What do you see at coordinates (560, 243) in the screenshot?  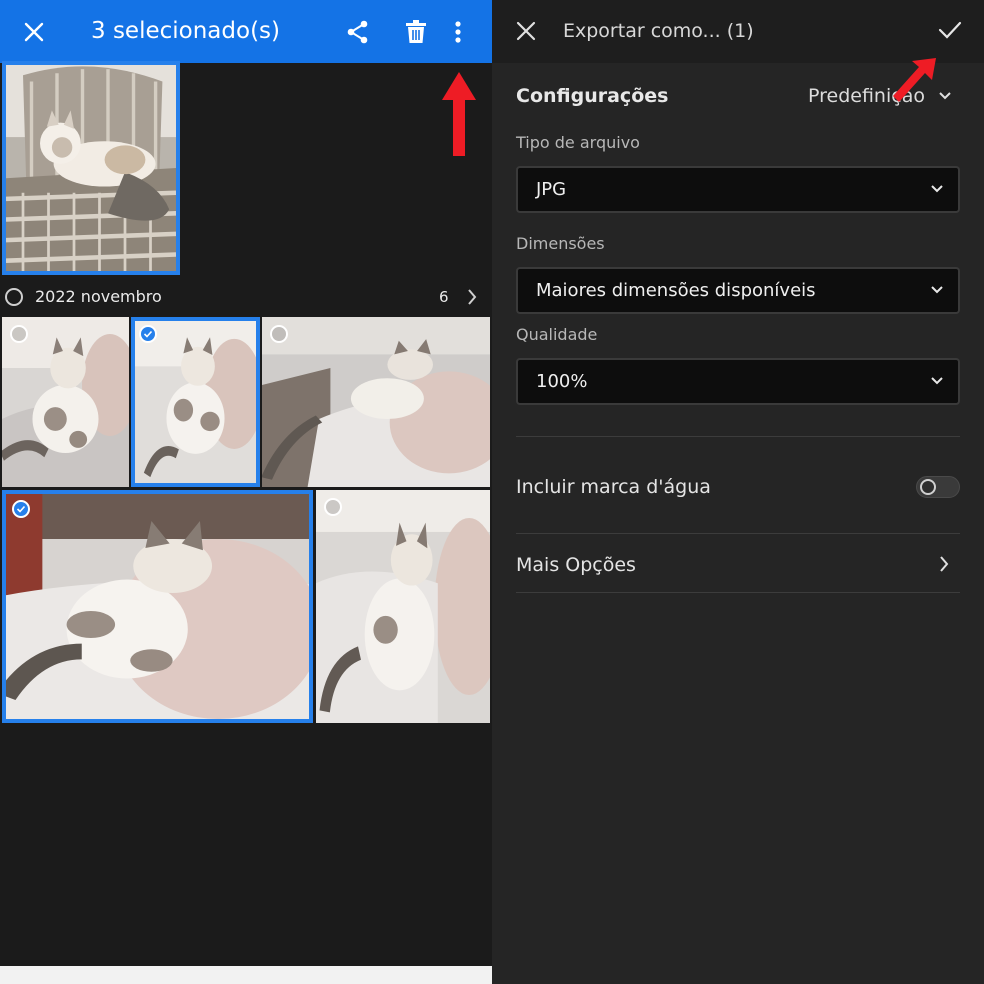 I see `dimensions-label: Dimensões` at bounding box center [560, 243].